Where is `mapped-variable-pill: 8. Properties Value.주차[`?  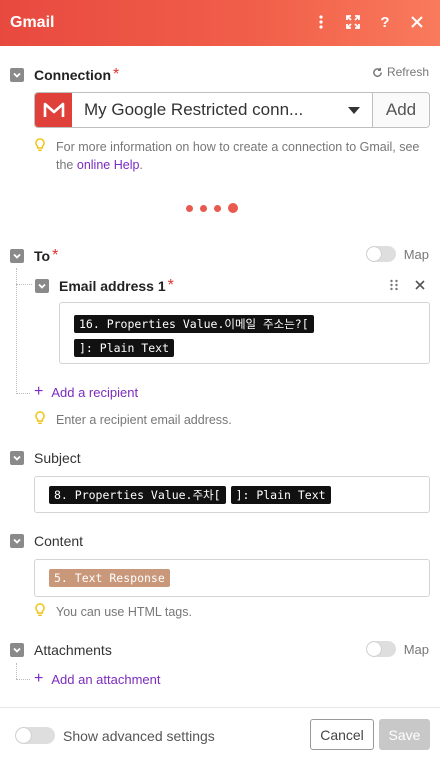
mapped-variable-pill: 8. Properties Value.주차[ is located at coordinates (137, 494).